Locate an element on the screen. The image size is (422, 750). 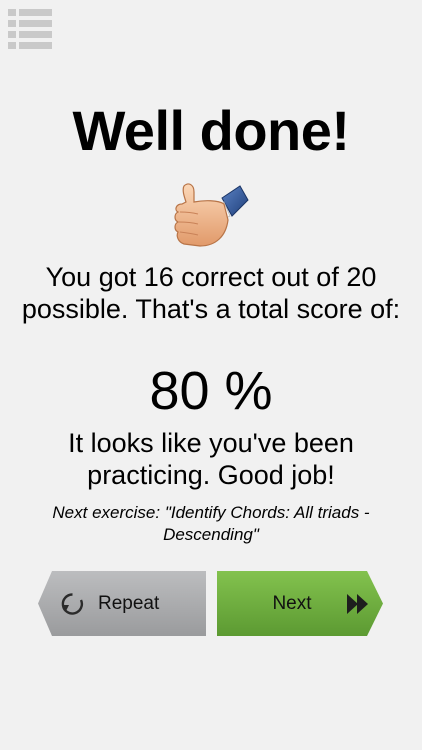
score-value: 80 % is located at coordinates (211, 391).